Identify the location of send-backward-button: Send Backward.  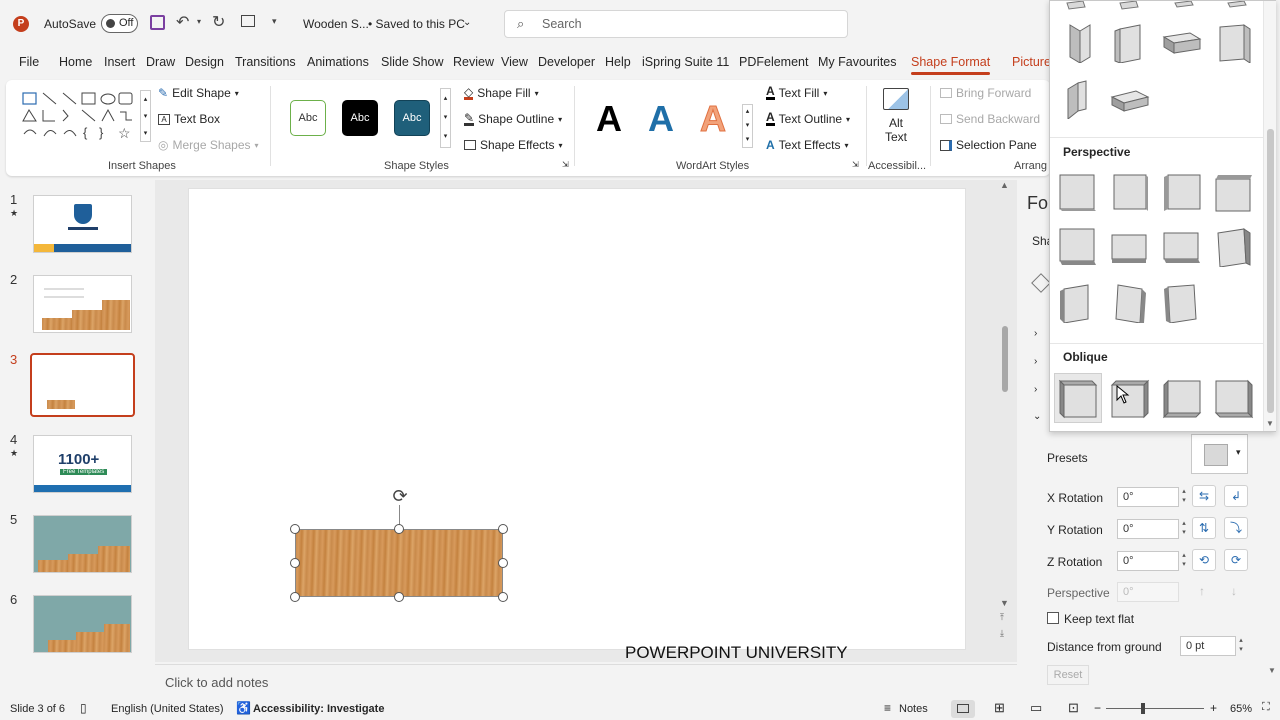
(990, 119).